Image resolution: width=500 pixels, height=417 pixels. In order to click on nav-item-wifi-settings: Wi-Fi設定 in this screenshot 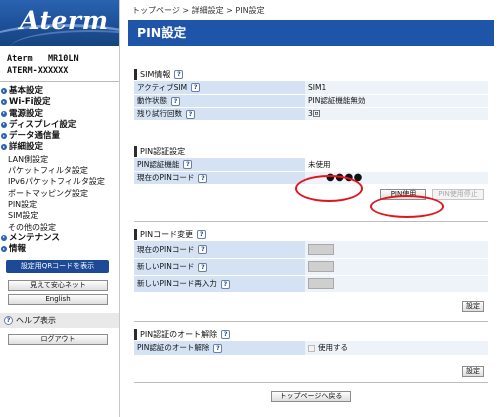, I will do `click(59, 102)`.